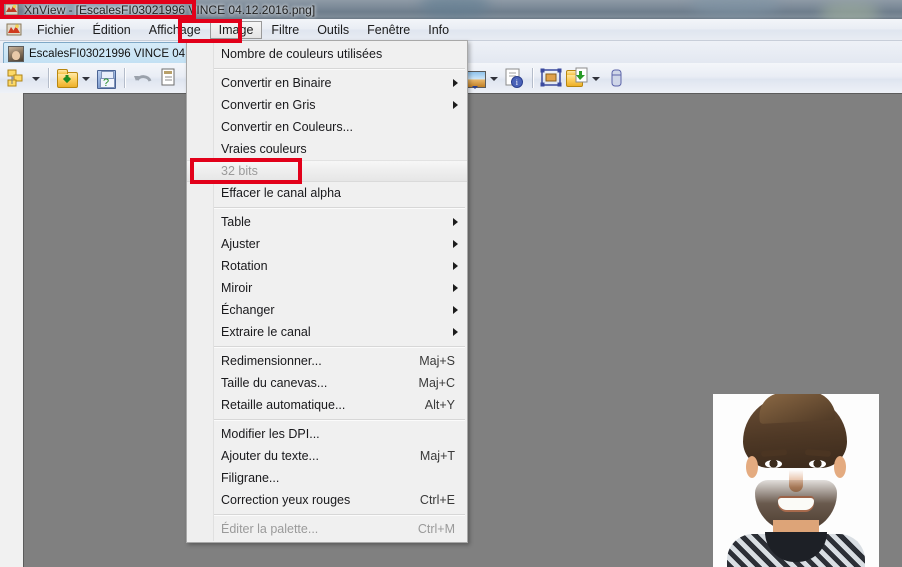  Describe the element at coordinates (248, 310) in the screenshot. I see `menu-item-label: Échanger` at that location.